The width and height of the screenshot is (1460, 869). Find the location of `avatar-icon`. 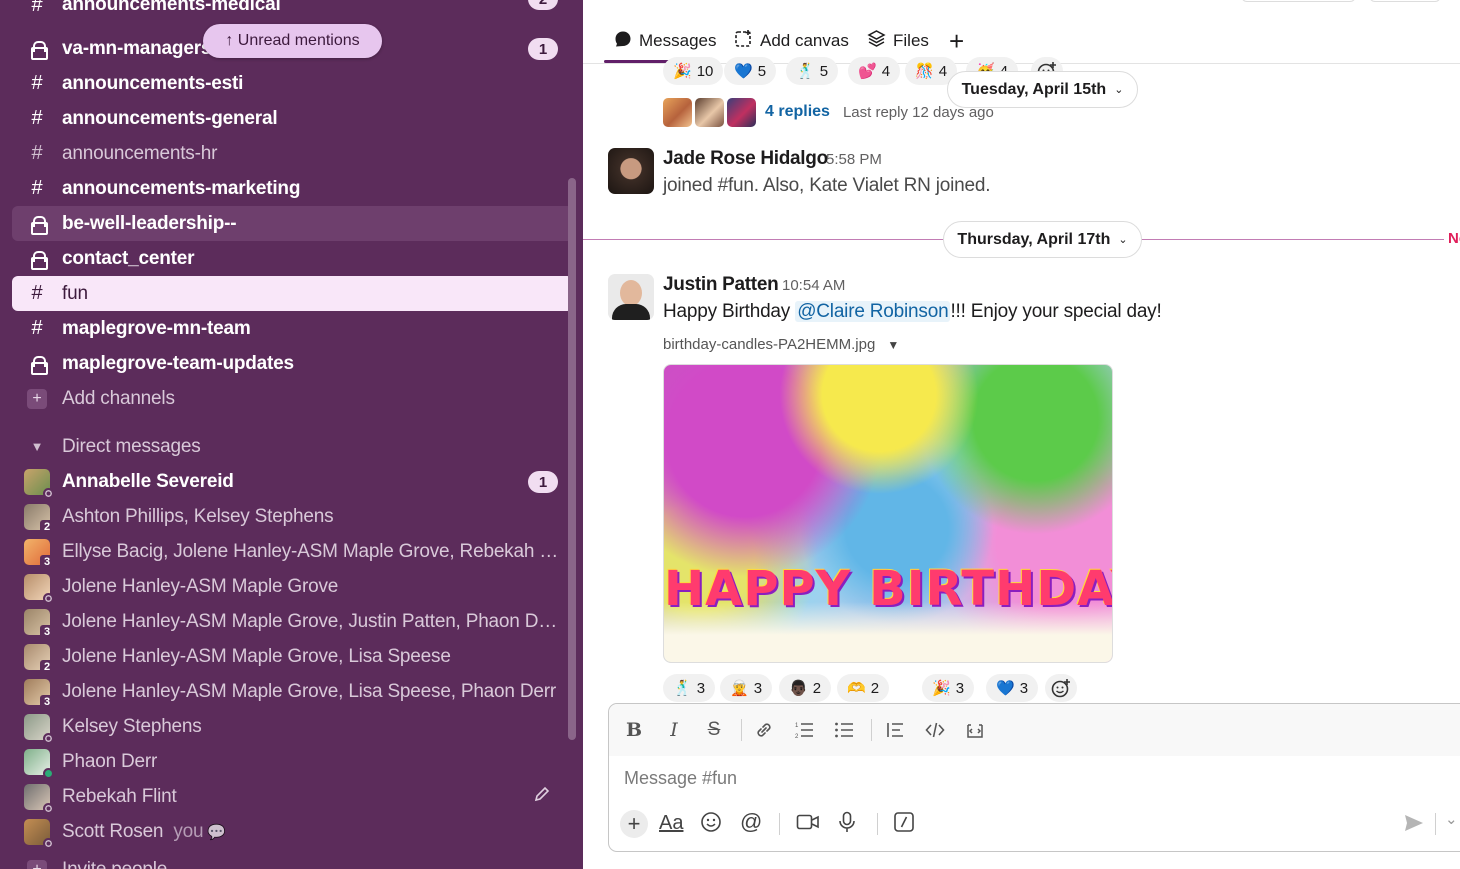

avatar-icon is located at coordinates (37, 763).